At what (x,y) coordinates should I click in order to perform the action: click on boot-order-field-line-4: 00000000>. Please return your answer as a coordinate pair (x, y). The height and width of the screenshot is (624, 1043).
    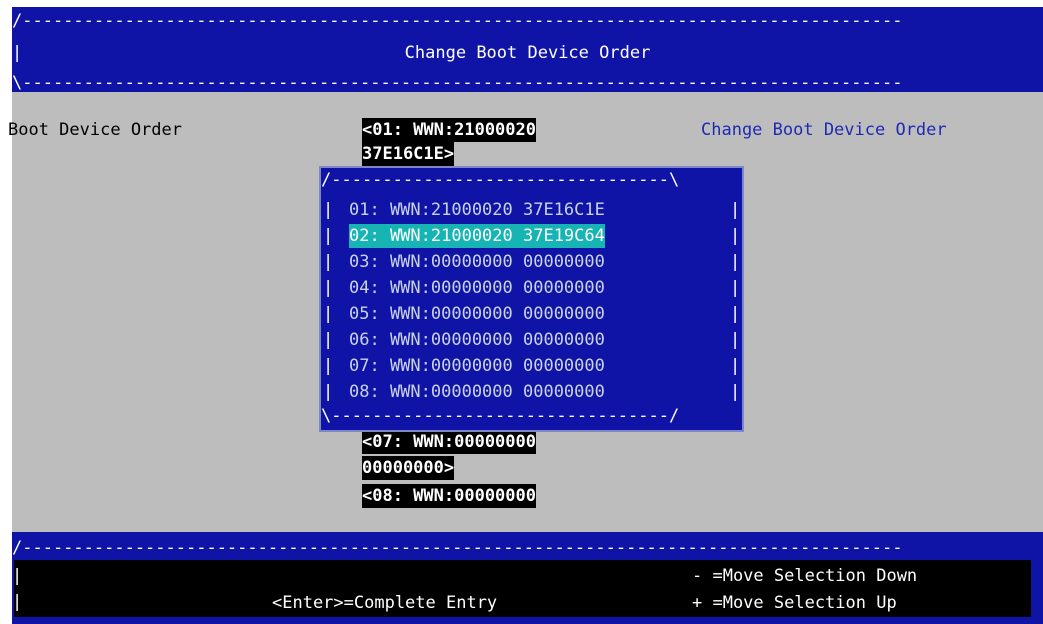
    Looking at the image, I should click on (408, 468).